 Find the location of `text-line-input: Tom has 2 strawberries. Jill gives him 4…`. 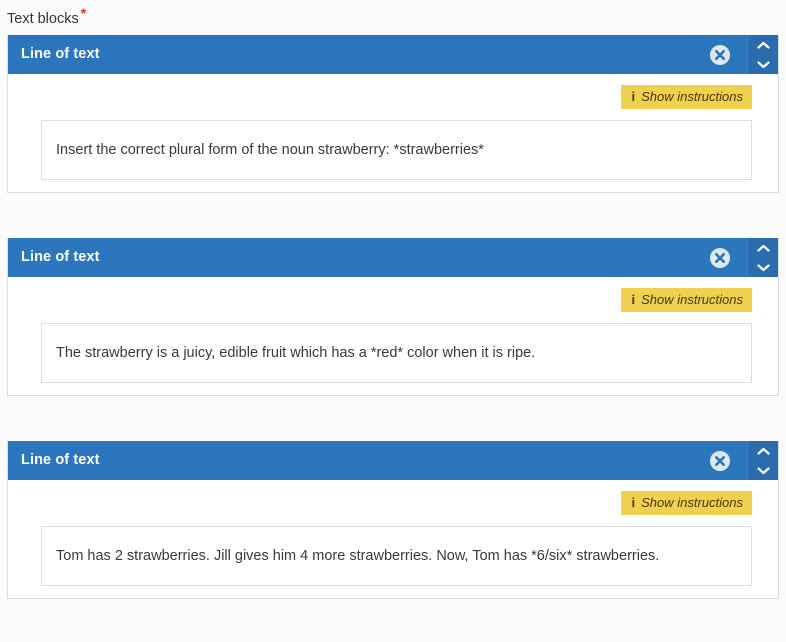

text-line-input: Tom has 2 strawberries. Jill gives him 4… is located at coordinates (396, 556).